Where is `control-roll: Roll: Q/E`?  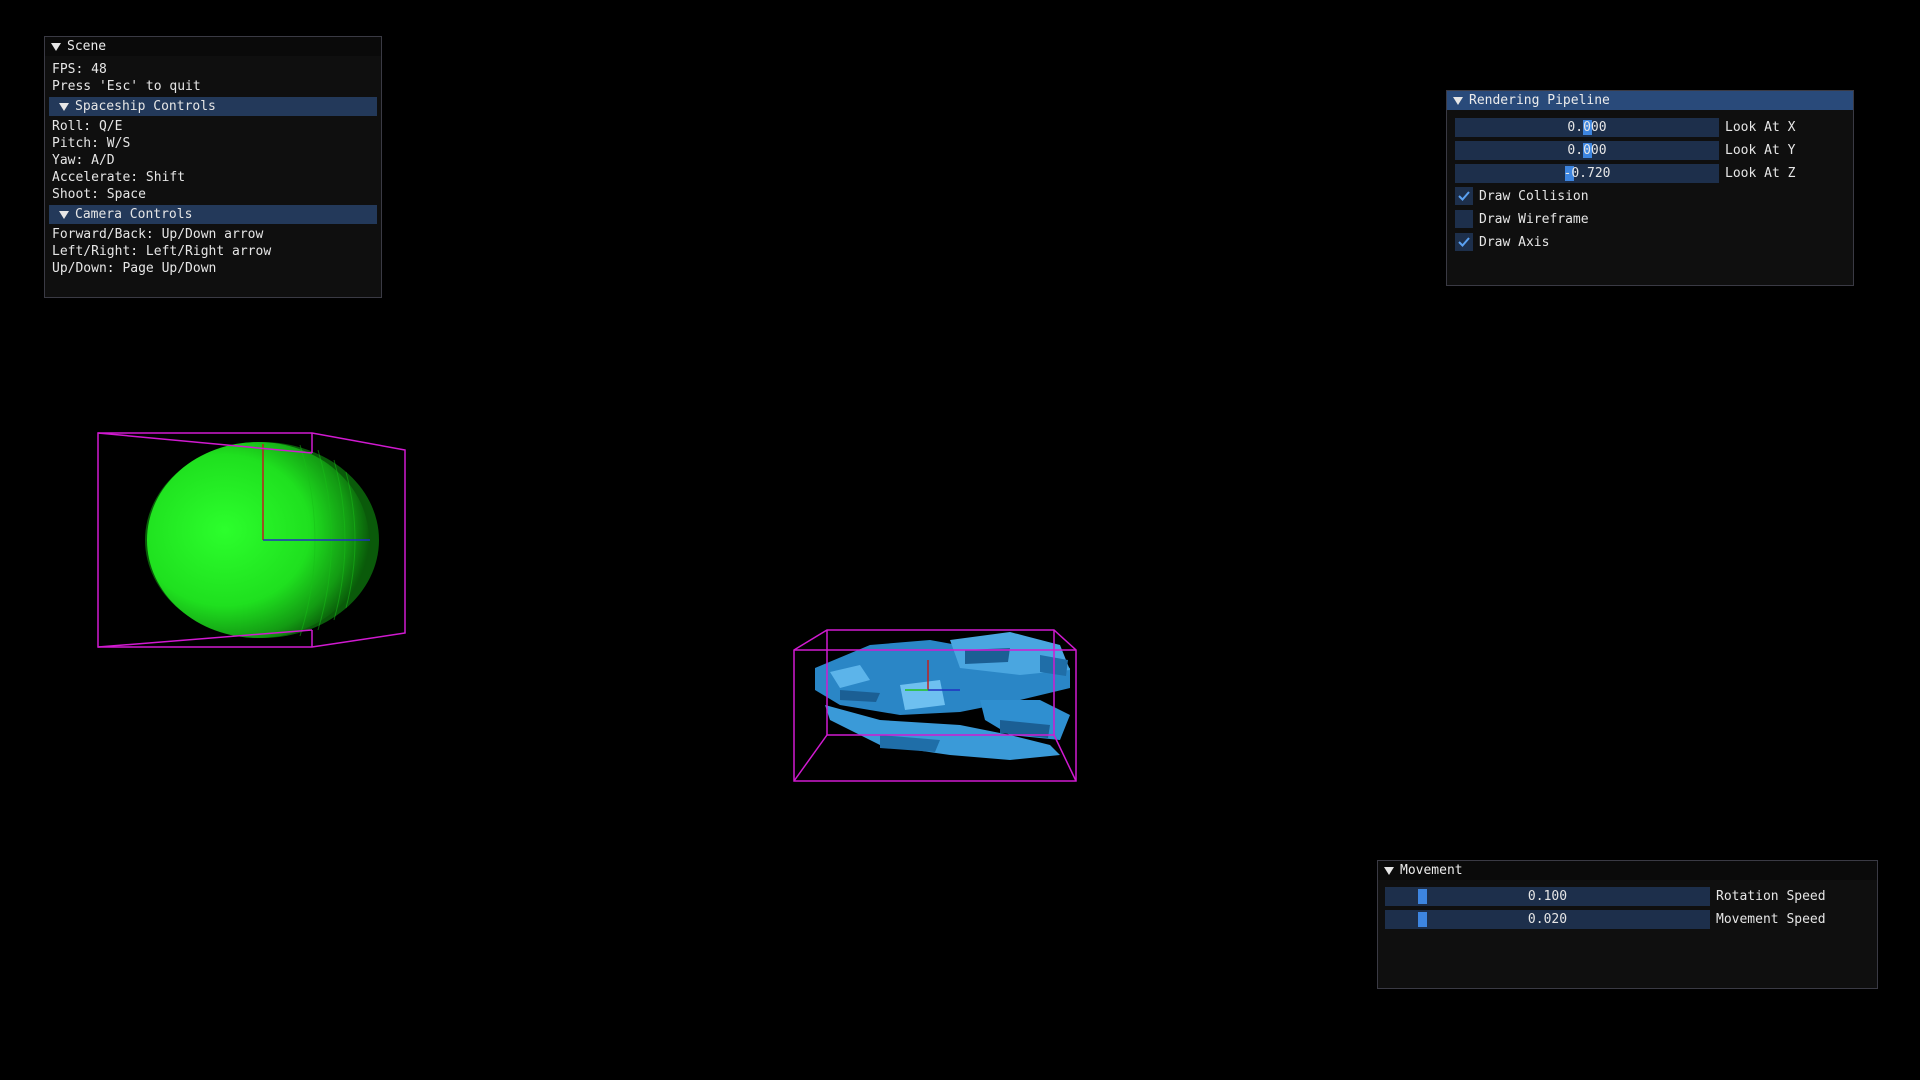 control-roll: Roll: Q/E is located at coordinates (87, 126).